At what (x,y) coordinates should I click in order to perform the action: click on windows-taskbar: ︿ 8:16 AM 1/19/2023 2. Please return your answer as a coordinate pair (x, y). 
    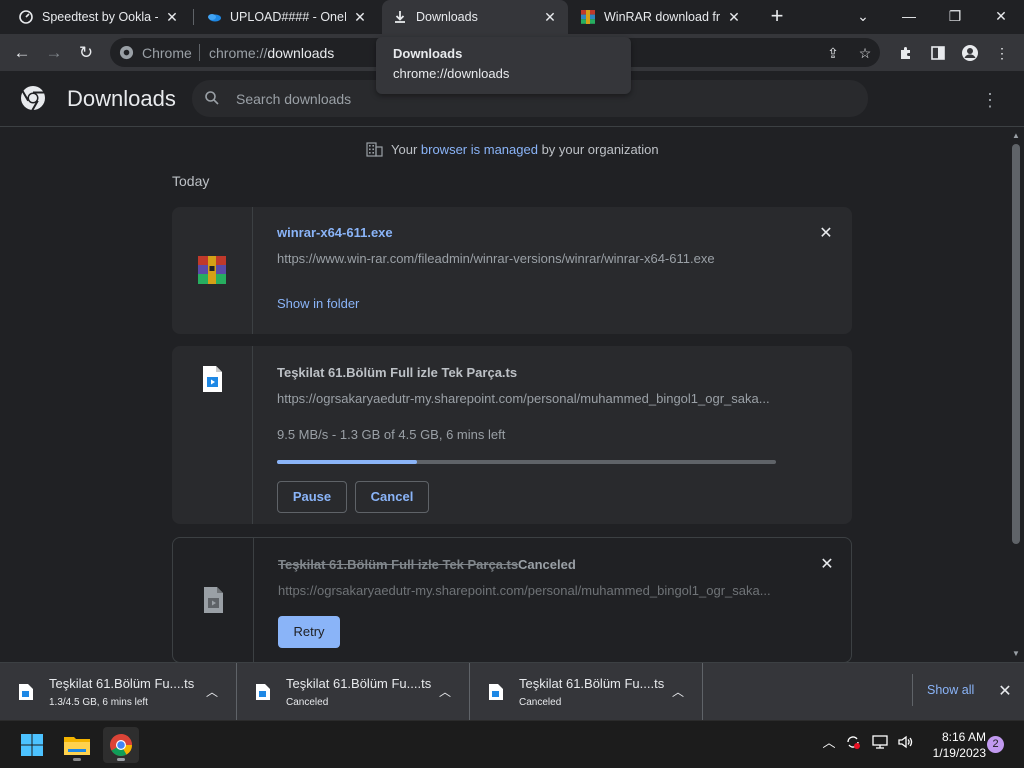
    Looking at the image, I should click on (512, 744).